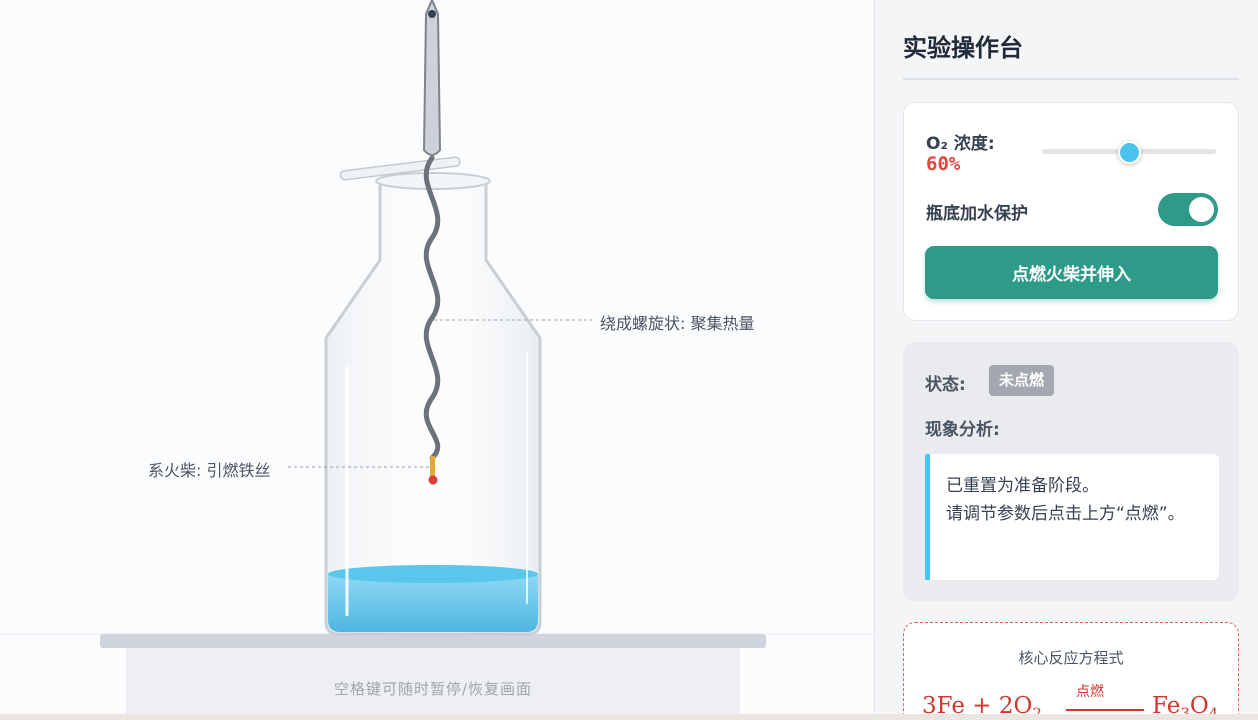 The height and width of the screenshot is (720, 1258). Describe the element at coordinates (433, 689) in the screenshot. I see `pause-hint: 空格键可随时暂停/恢复画面` at that location.